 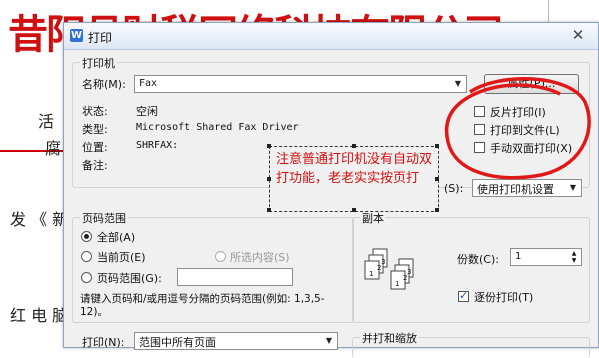 What do you see at coordinates (157, 145) in the screenshot?
I see `location-value: SHRFAX:` at bounding box center [157, 145].